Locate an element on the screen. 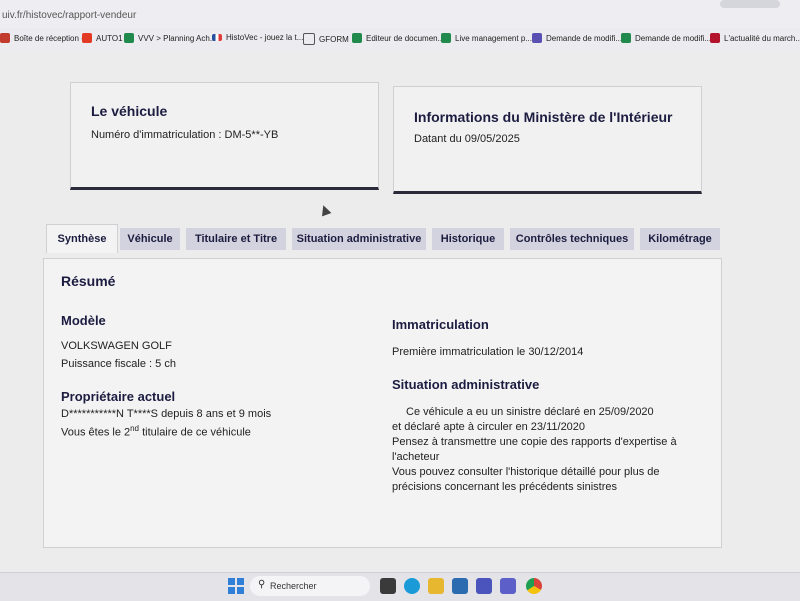 The image size is (800, 601). taskbar-search: ⚲ Rechercher is located at coordinates (310, 586).